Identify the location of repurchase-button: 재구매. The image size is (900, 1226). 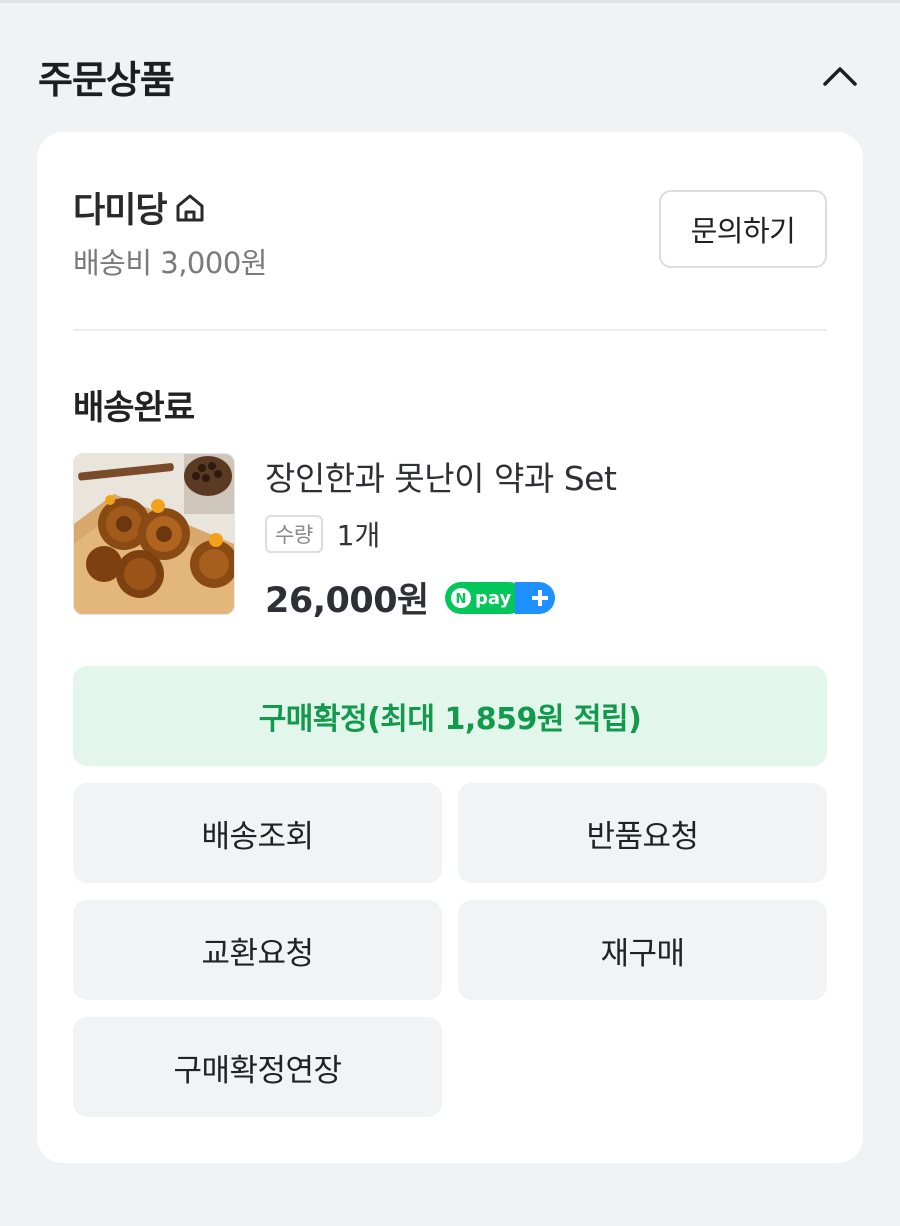
(642, 950).